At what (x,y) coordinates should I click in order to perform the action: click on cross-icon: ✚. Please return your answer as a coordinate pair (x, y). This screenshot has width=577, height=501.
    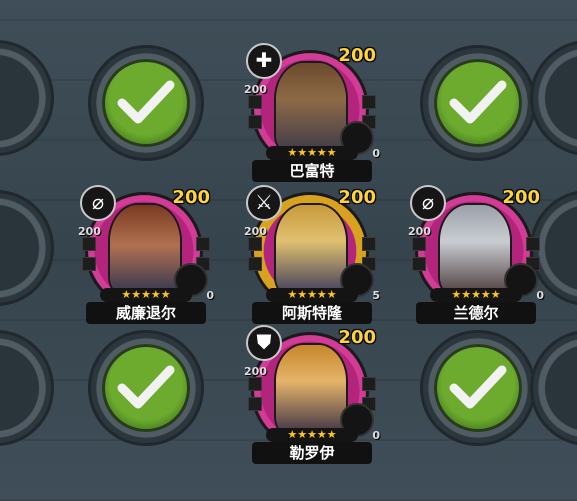
    Looking at the image, I should click on (264, 61).